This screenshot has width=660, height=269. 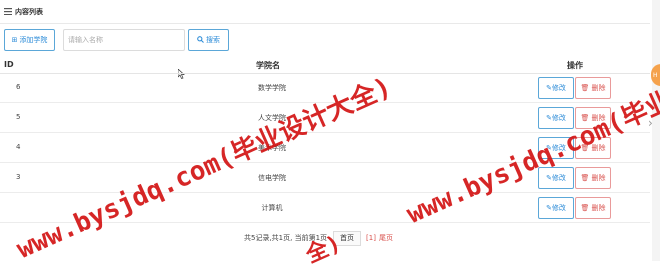 I want to click on add-college-label: 添加学院, so click(x=33, y=40).